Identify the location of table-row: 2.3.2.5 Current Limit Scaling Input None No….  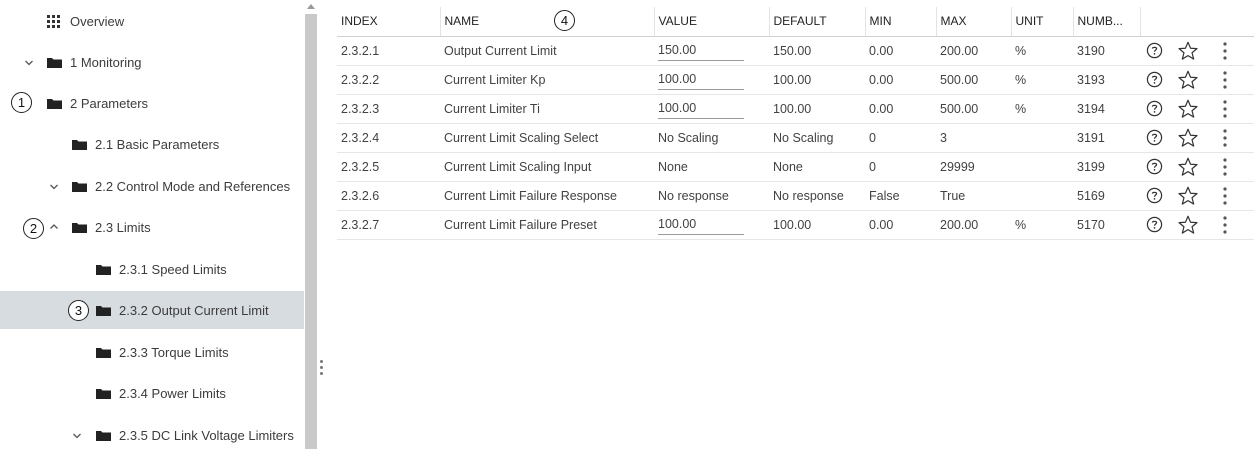
(795, 167).